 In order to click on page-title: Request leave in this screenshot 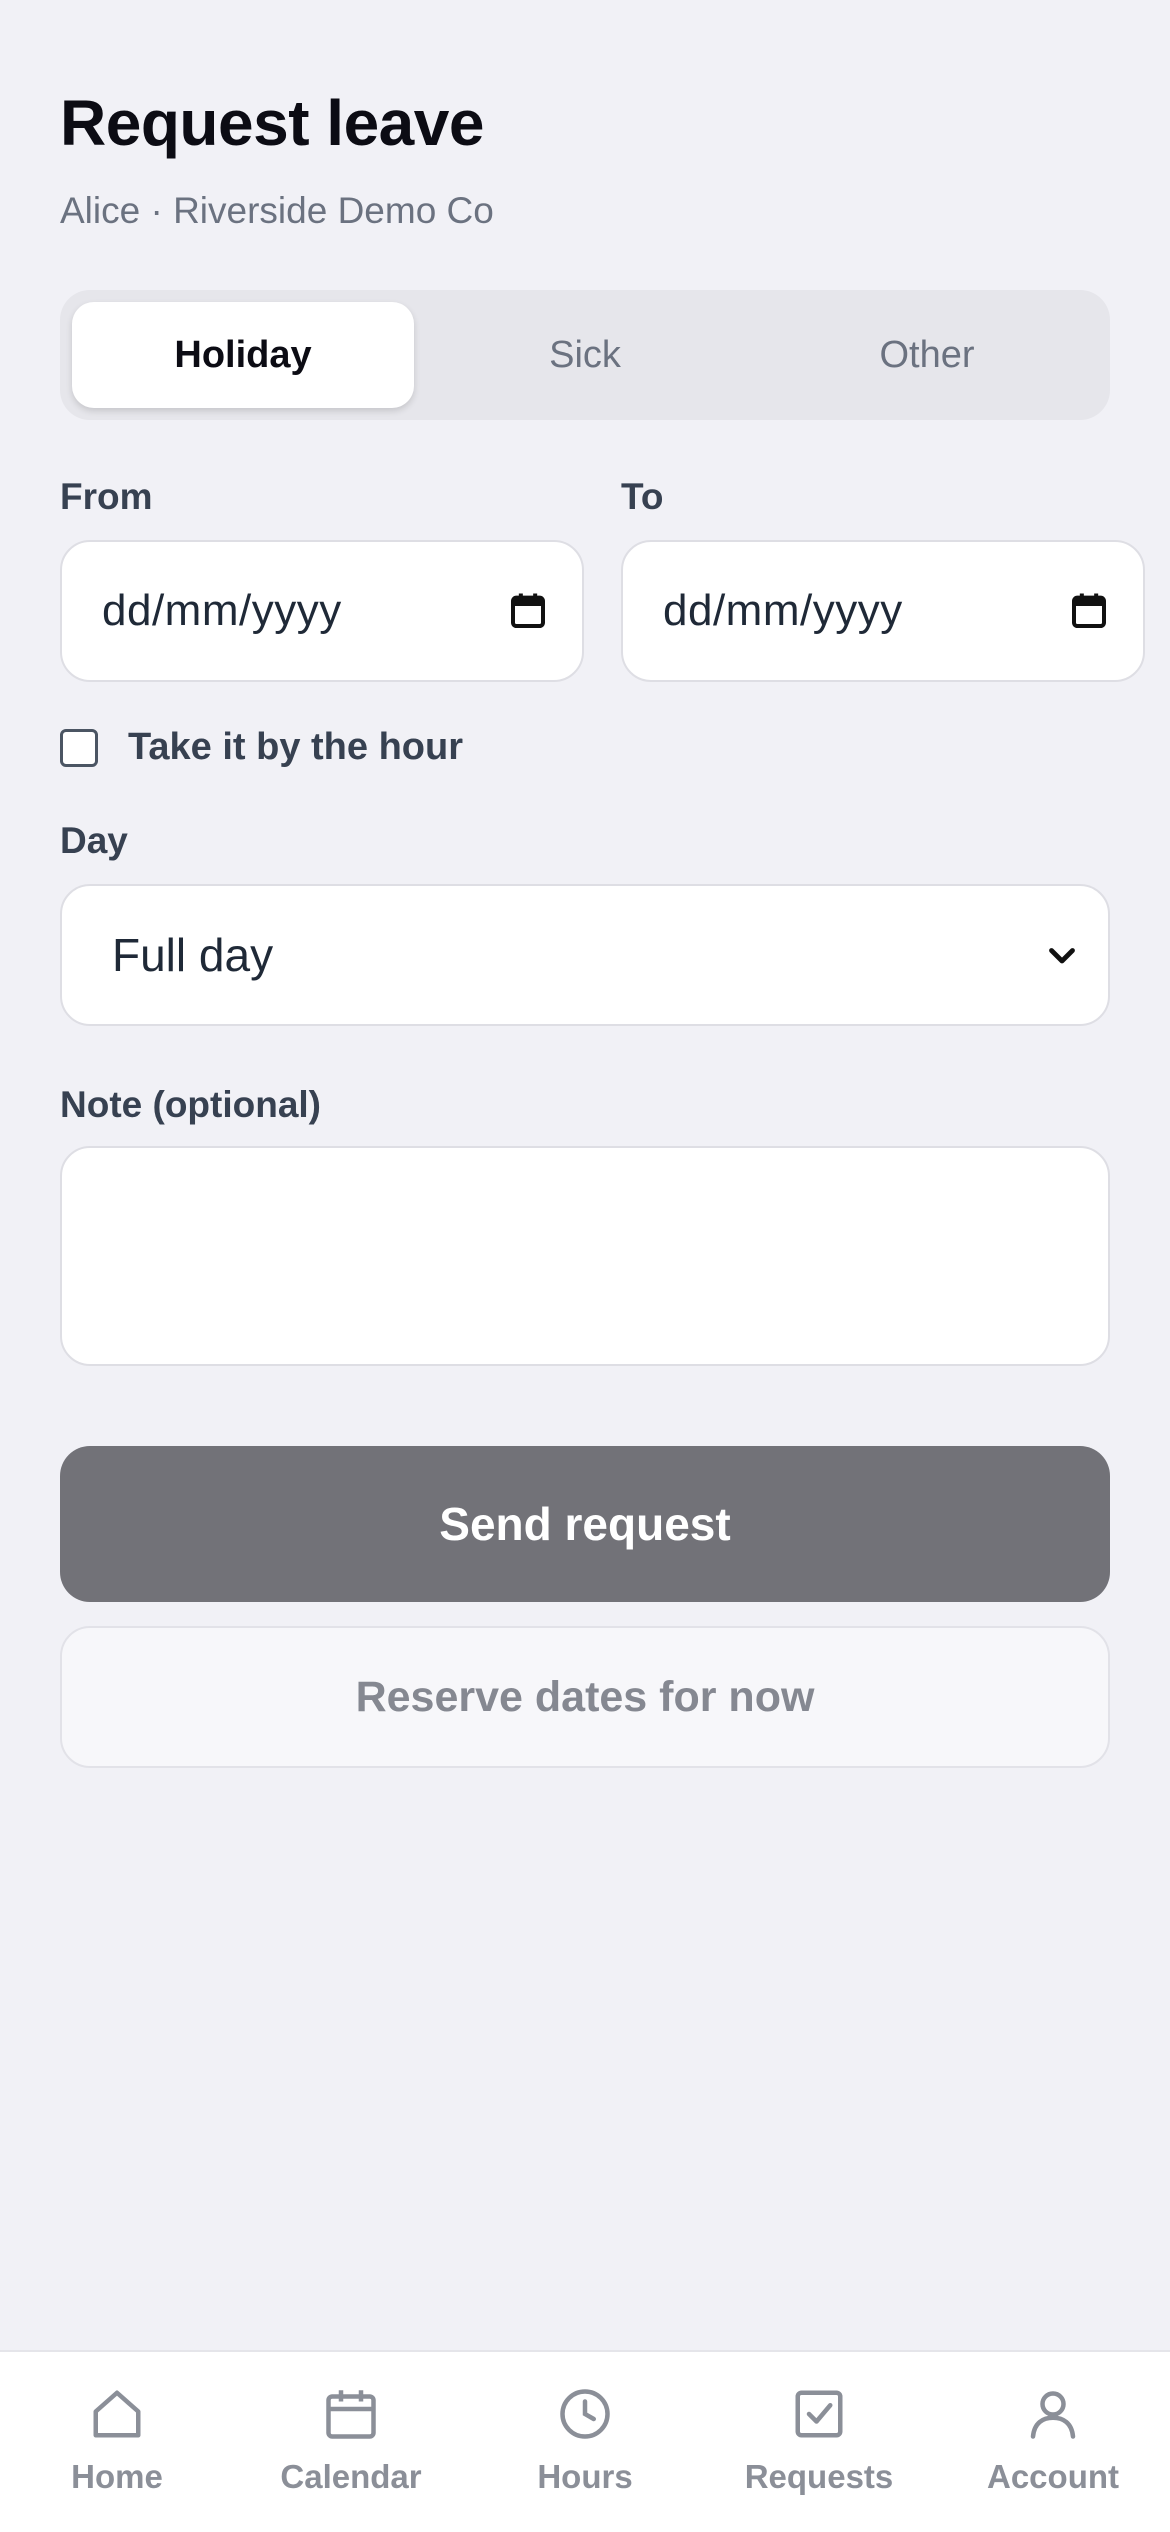, I will do `click(272, 123)`.